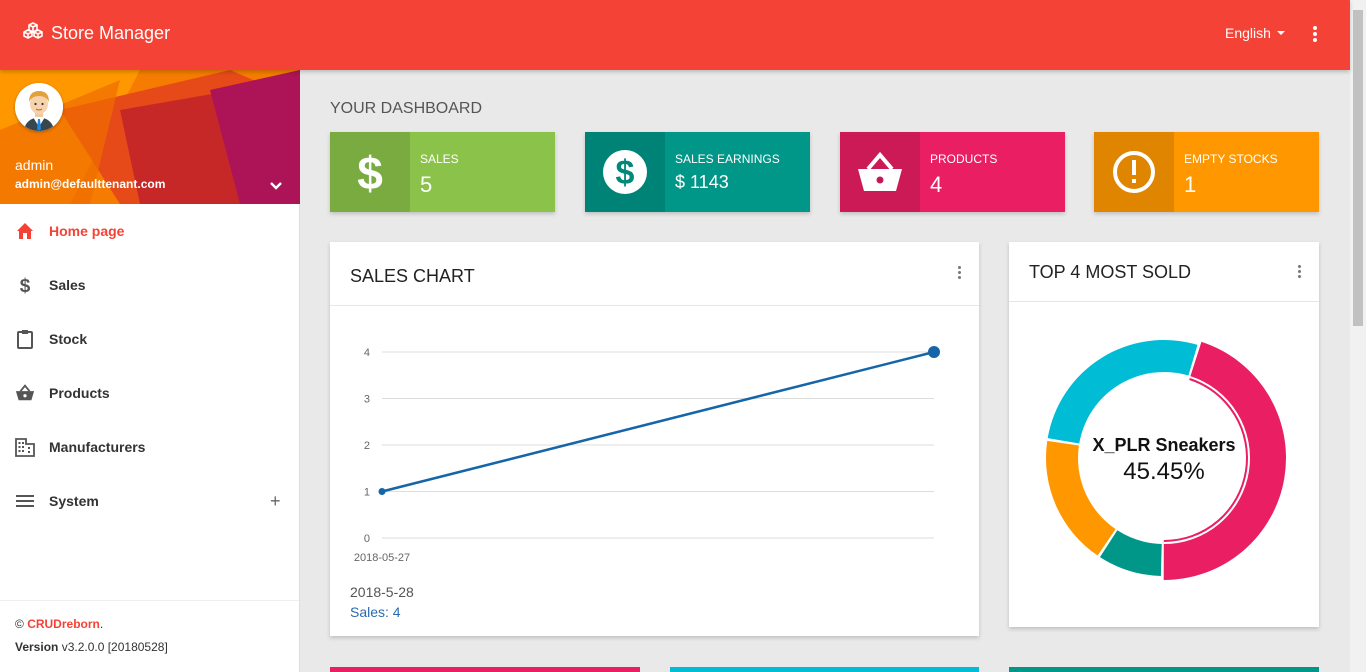  What do you see at coordinates (150, 137) in the screenshot?
I see `user-info-panel: admin admin@defaulttenant.com` at bounding box center [150, 137].